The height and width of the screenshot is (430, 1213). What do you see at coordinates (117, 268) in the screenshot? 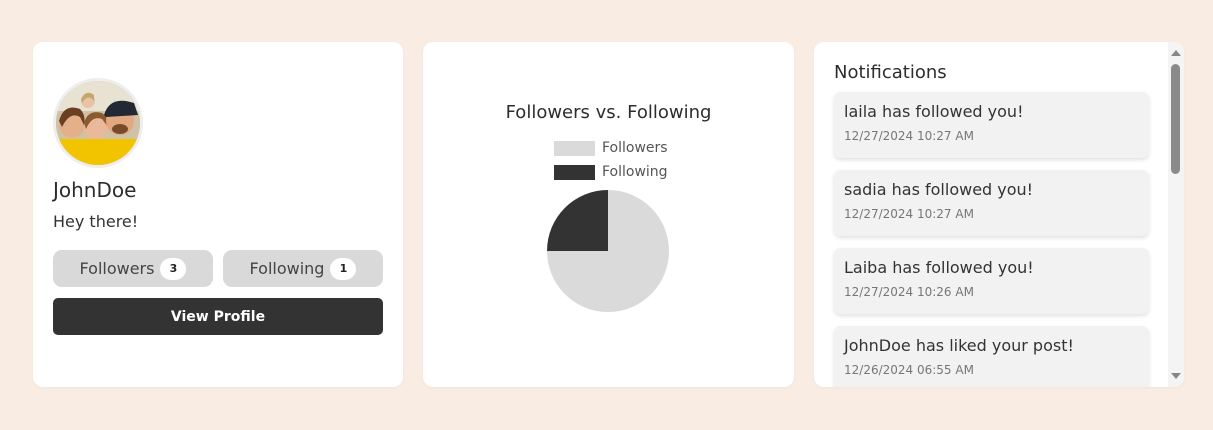
I see `followers-label: Followers` at bounding box center [117, 268].